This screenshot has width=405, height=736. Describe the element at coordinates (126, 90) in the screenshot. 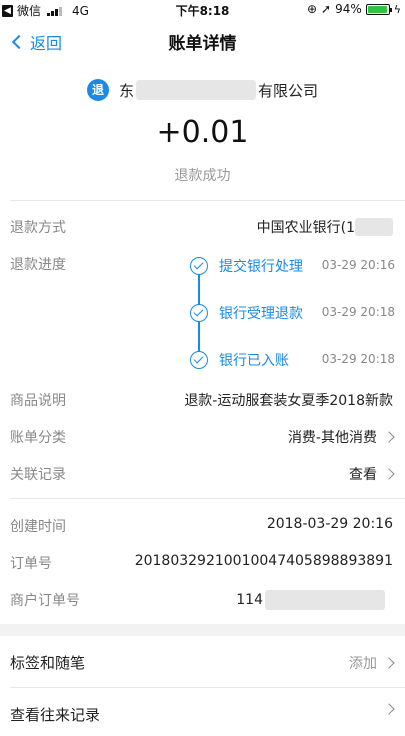

I see `merchant-name-prefix: 东` at that location.